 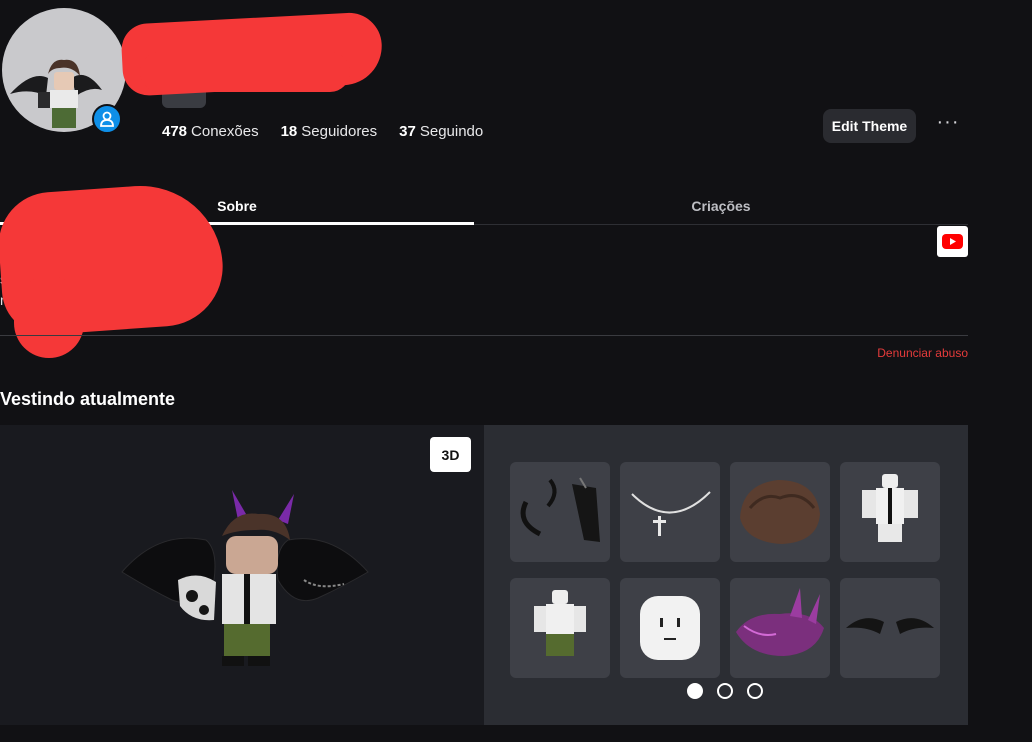 I want to click on report-abuse-link: Denunciar abuso, so click(x=914, y=353).